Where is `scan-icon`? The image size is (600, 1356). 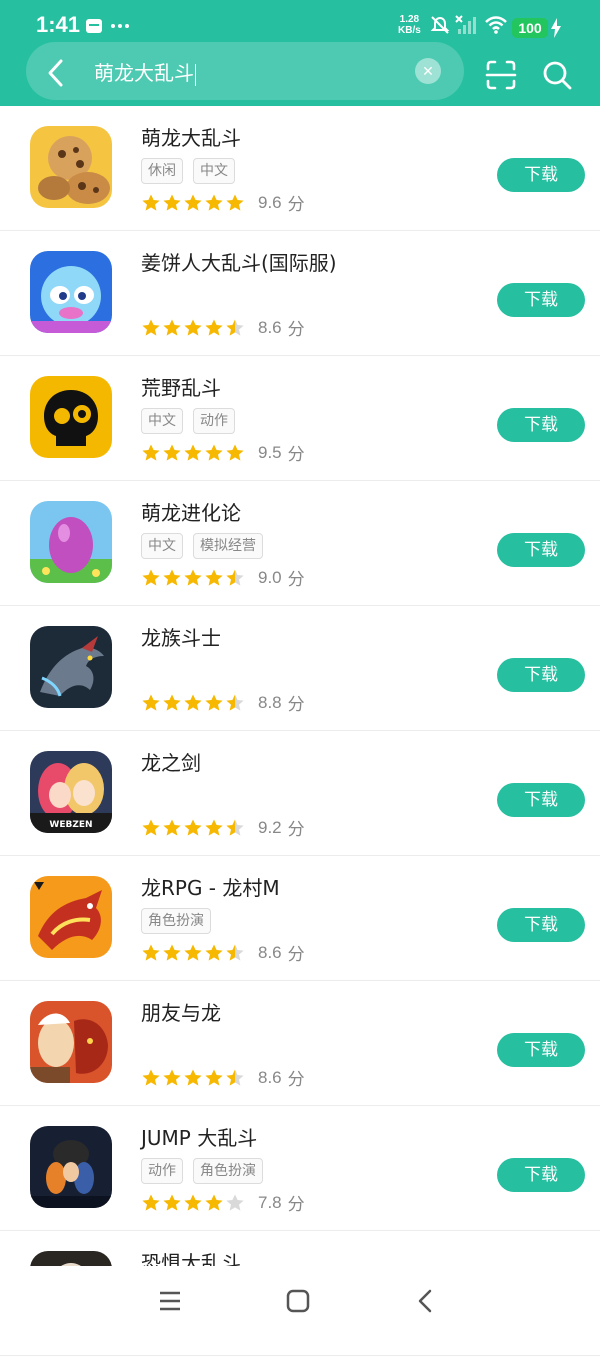
scan-icon is located at coordinates (501, 75).